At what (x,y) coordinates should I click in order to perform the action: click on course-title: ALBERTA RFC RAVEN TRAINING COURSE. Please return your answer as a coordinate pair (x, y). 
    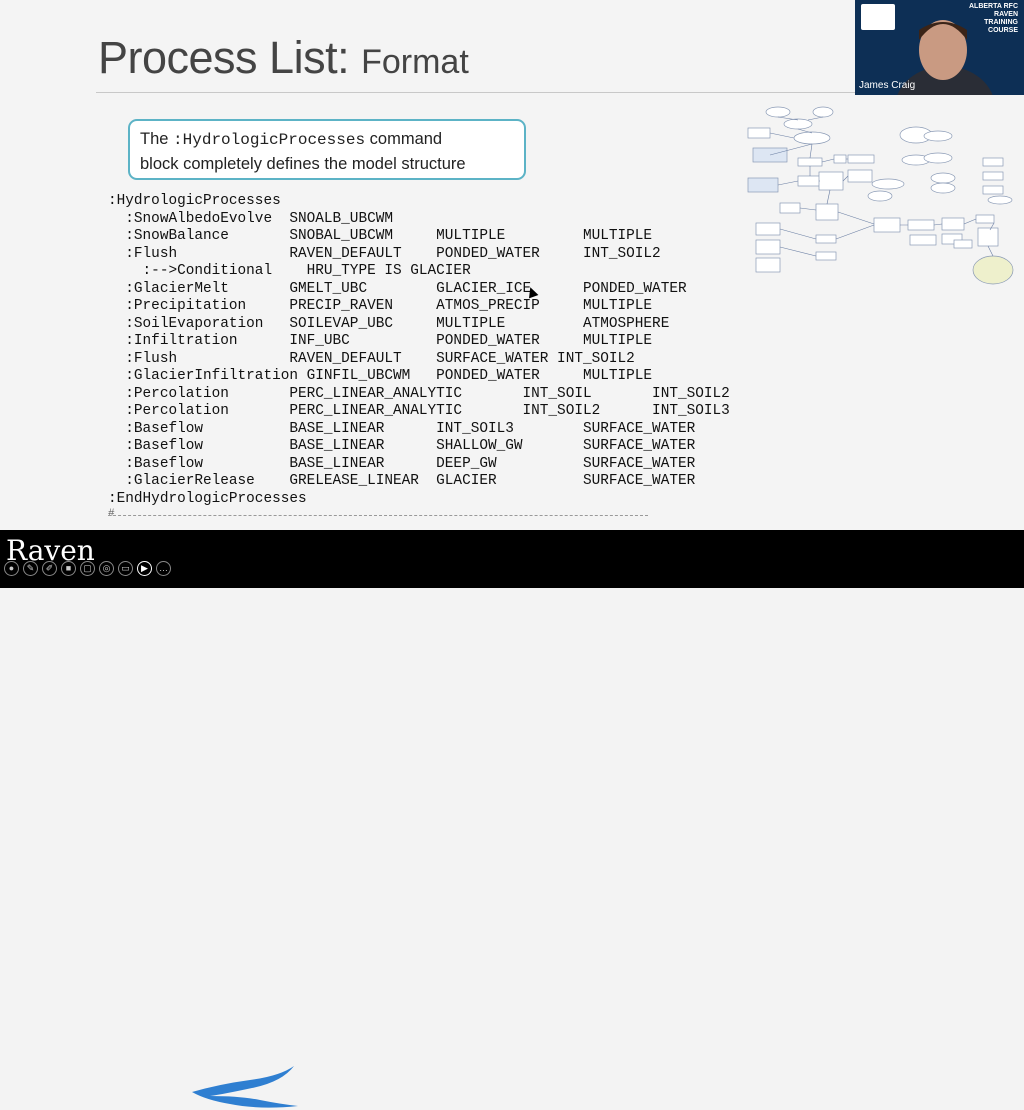
    Looking at the image, I should click on (993, 18).